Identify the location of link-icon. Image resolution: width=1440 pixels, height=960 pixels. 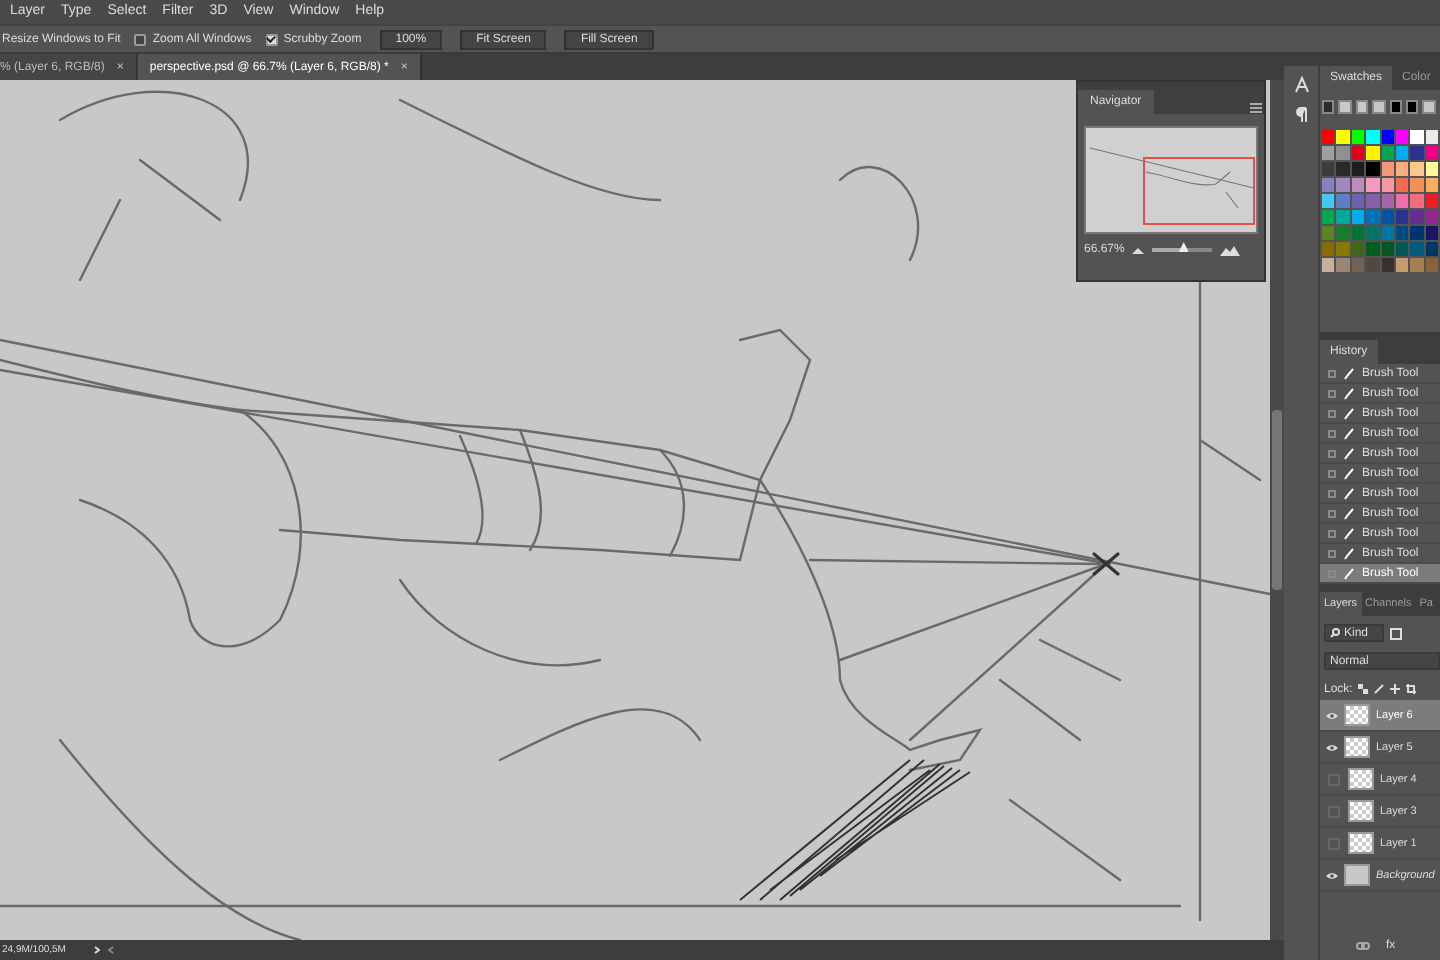
(1363, 946).